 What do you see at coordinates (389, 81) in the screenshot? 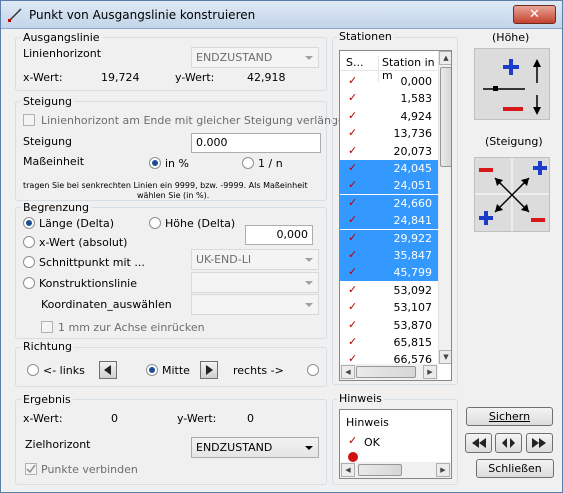
I see `station-row: ✓ 0,000` at bounding box center [389, 81].